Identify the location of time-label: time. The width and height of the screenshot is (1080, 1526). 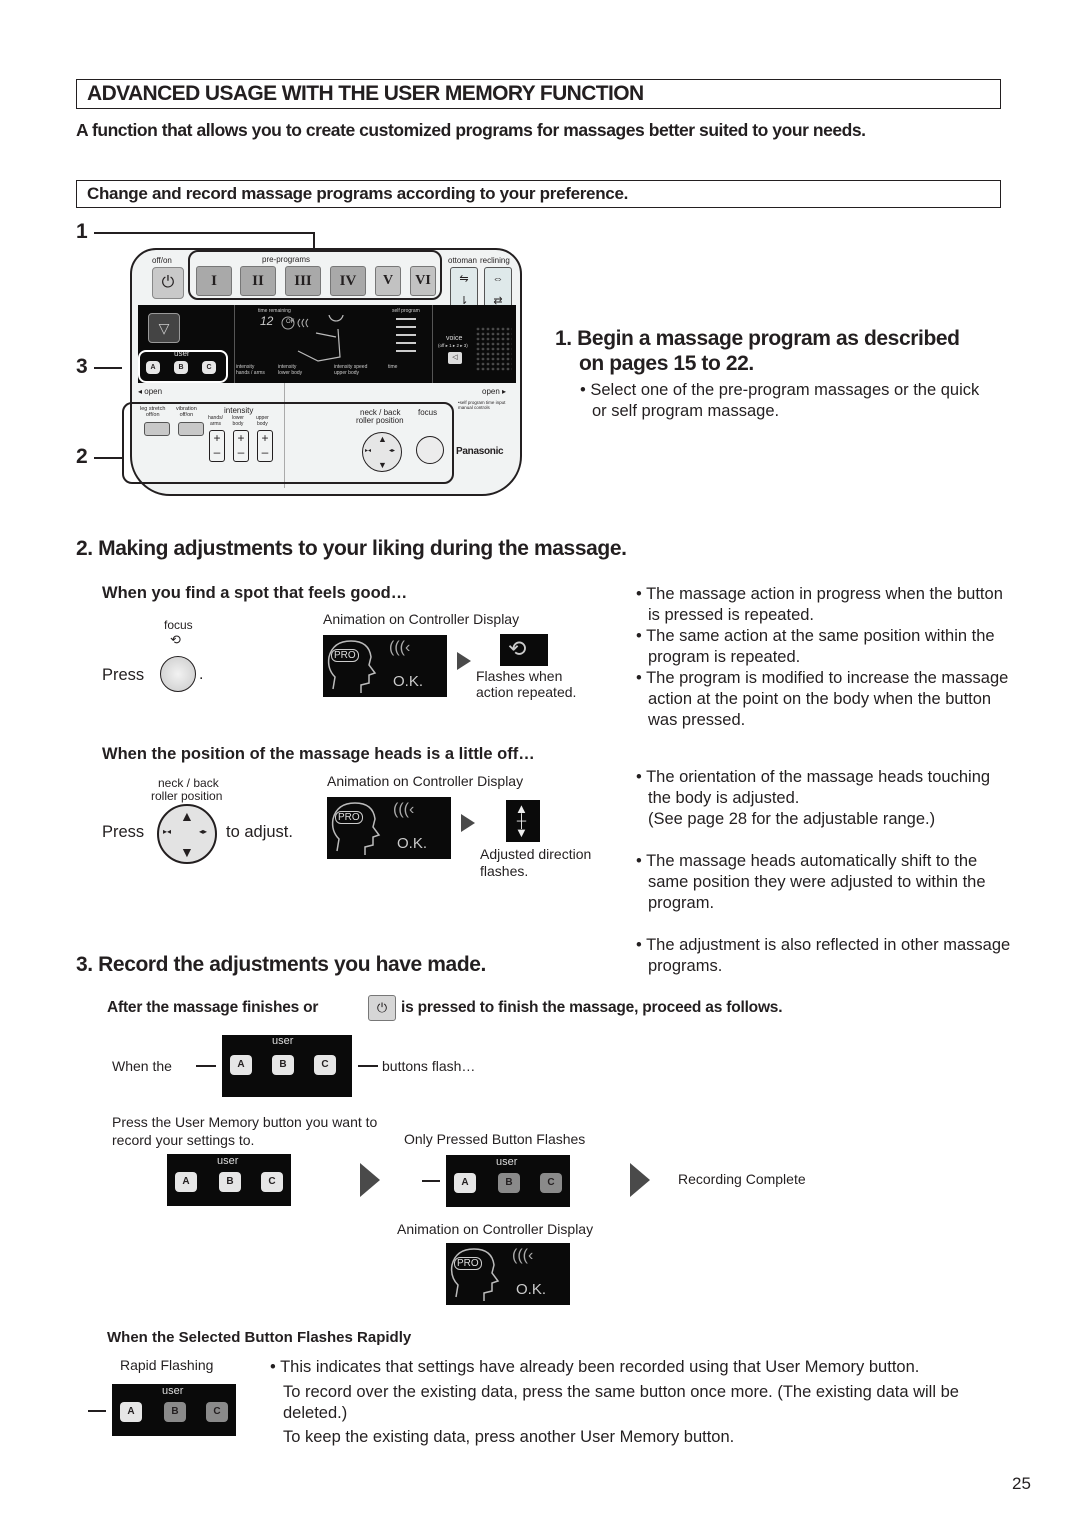
(393, 367).